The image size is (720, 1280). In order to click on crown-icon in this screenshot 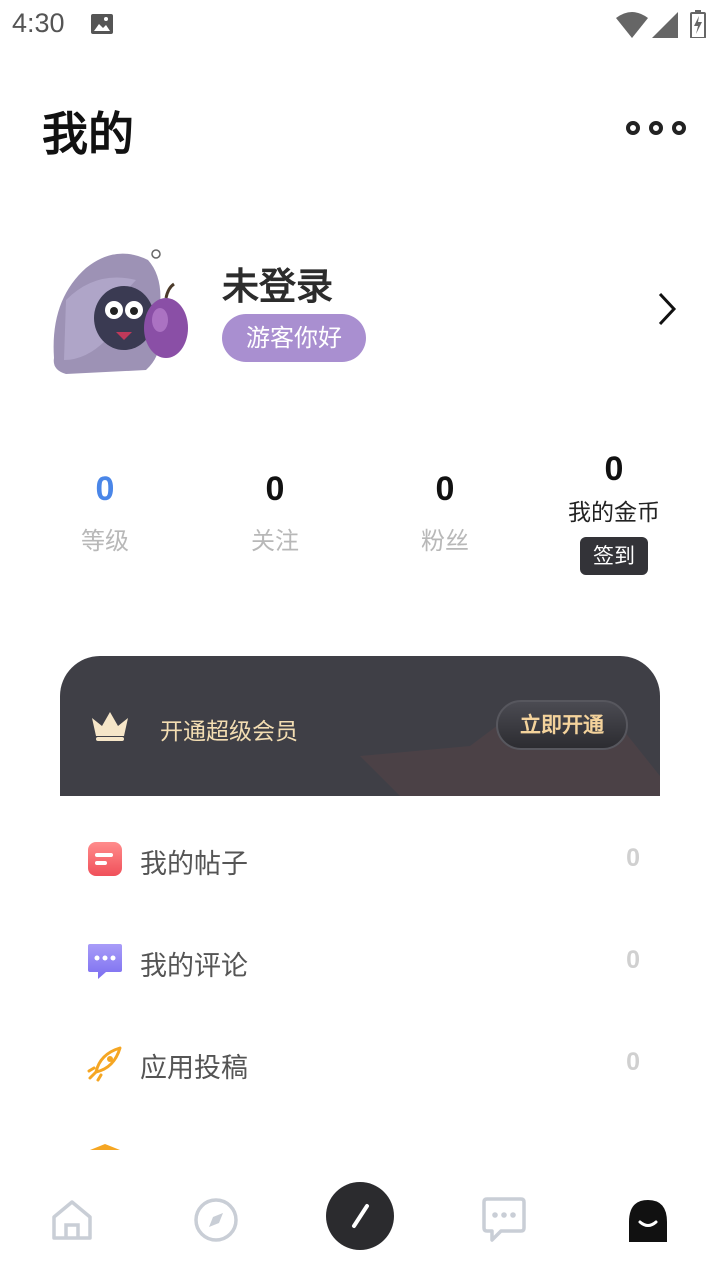, I will do `click(110, 726)`.